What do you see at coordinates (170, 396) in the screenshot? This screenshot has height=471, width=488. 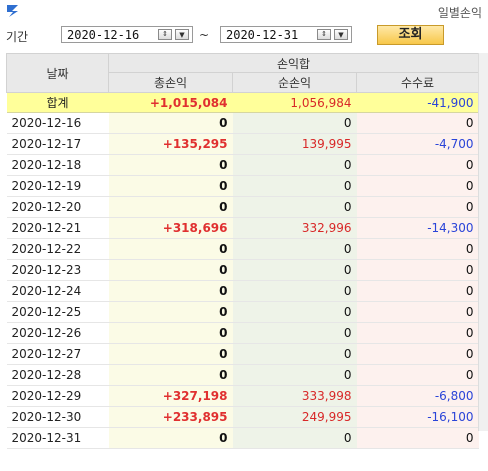 I see `row-gross-pnl: +327,198` at bounding box center [170, 396].